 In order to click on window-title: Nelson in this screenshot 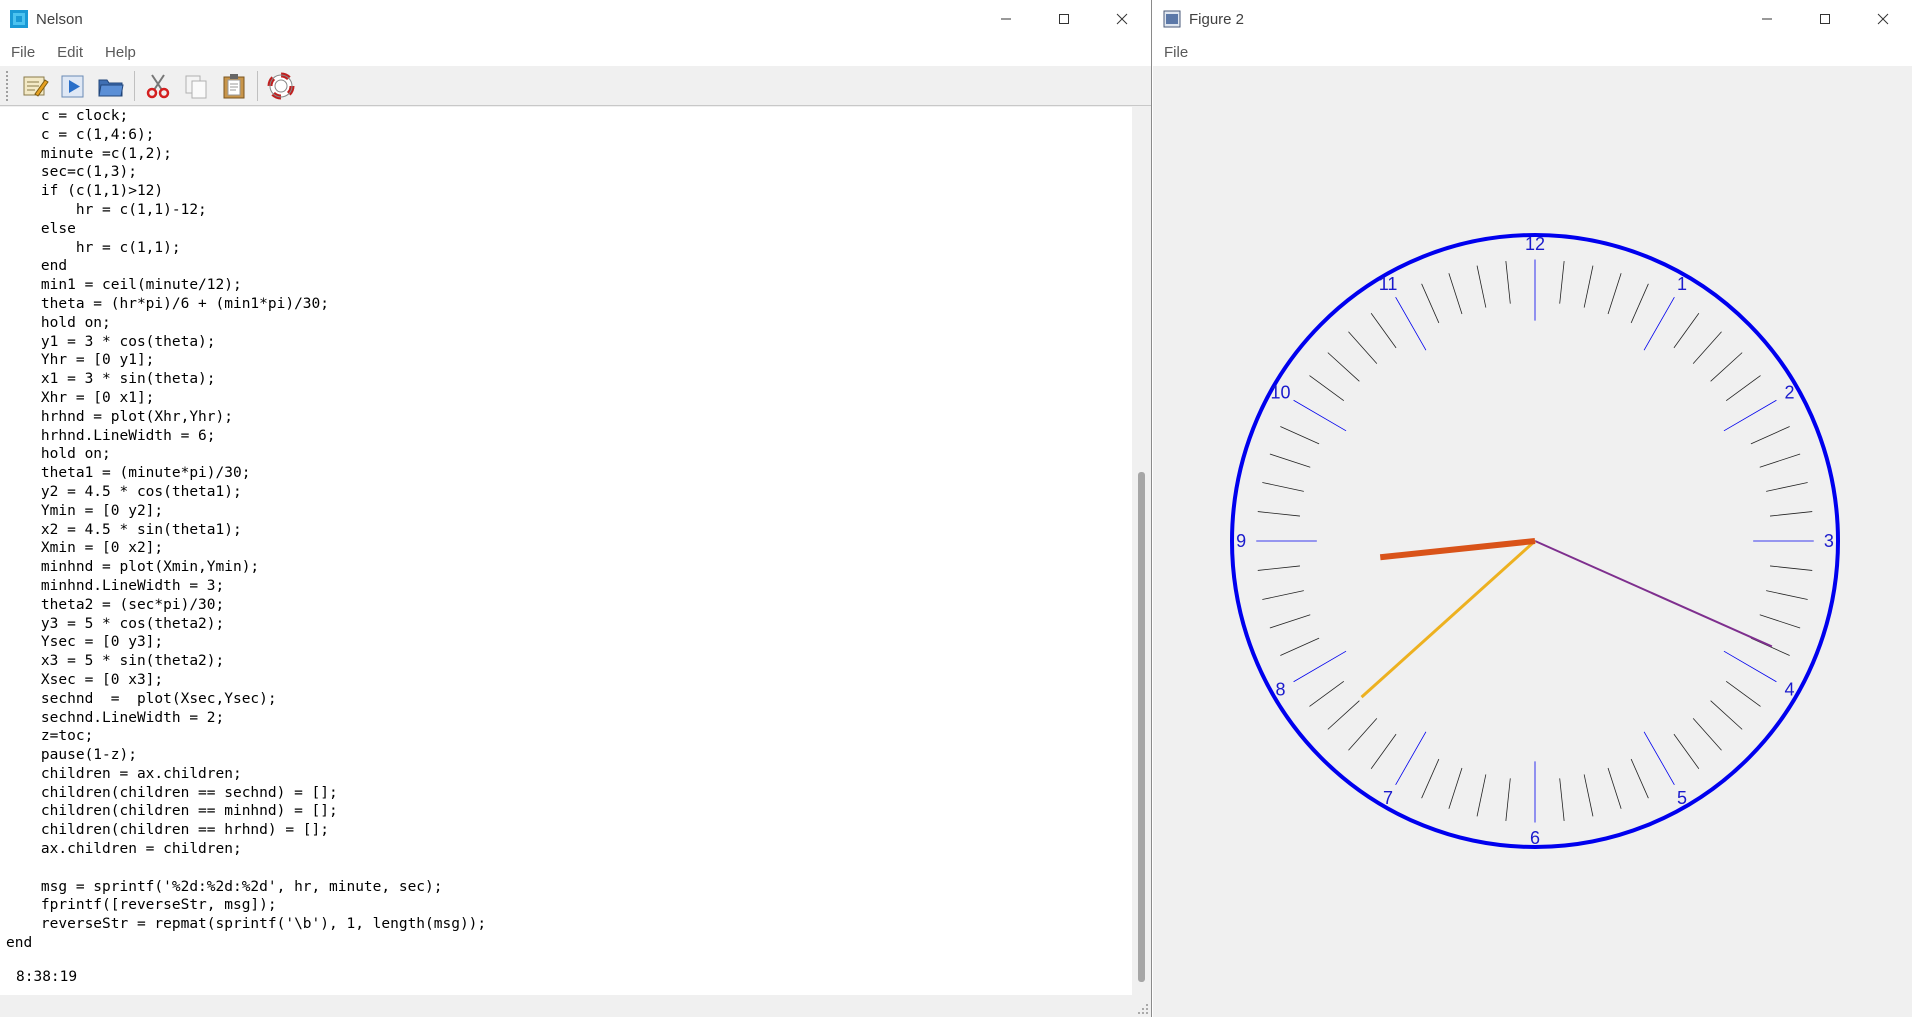, I will do `click(59, 19)`.